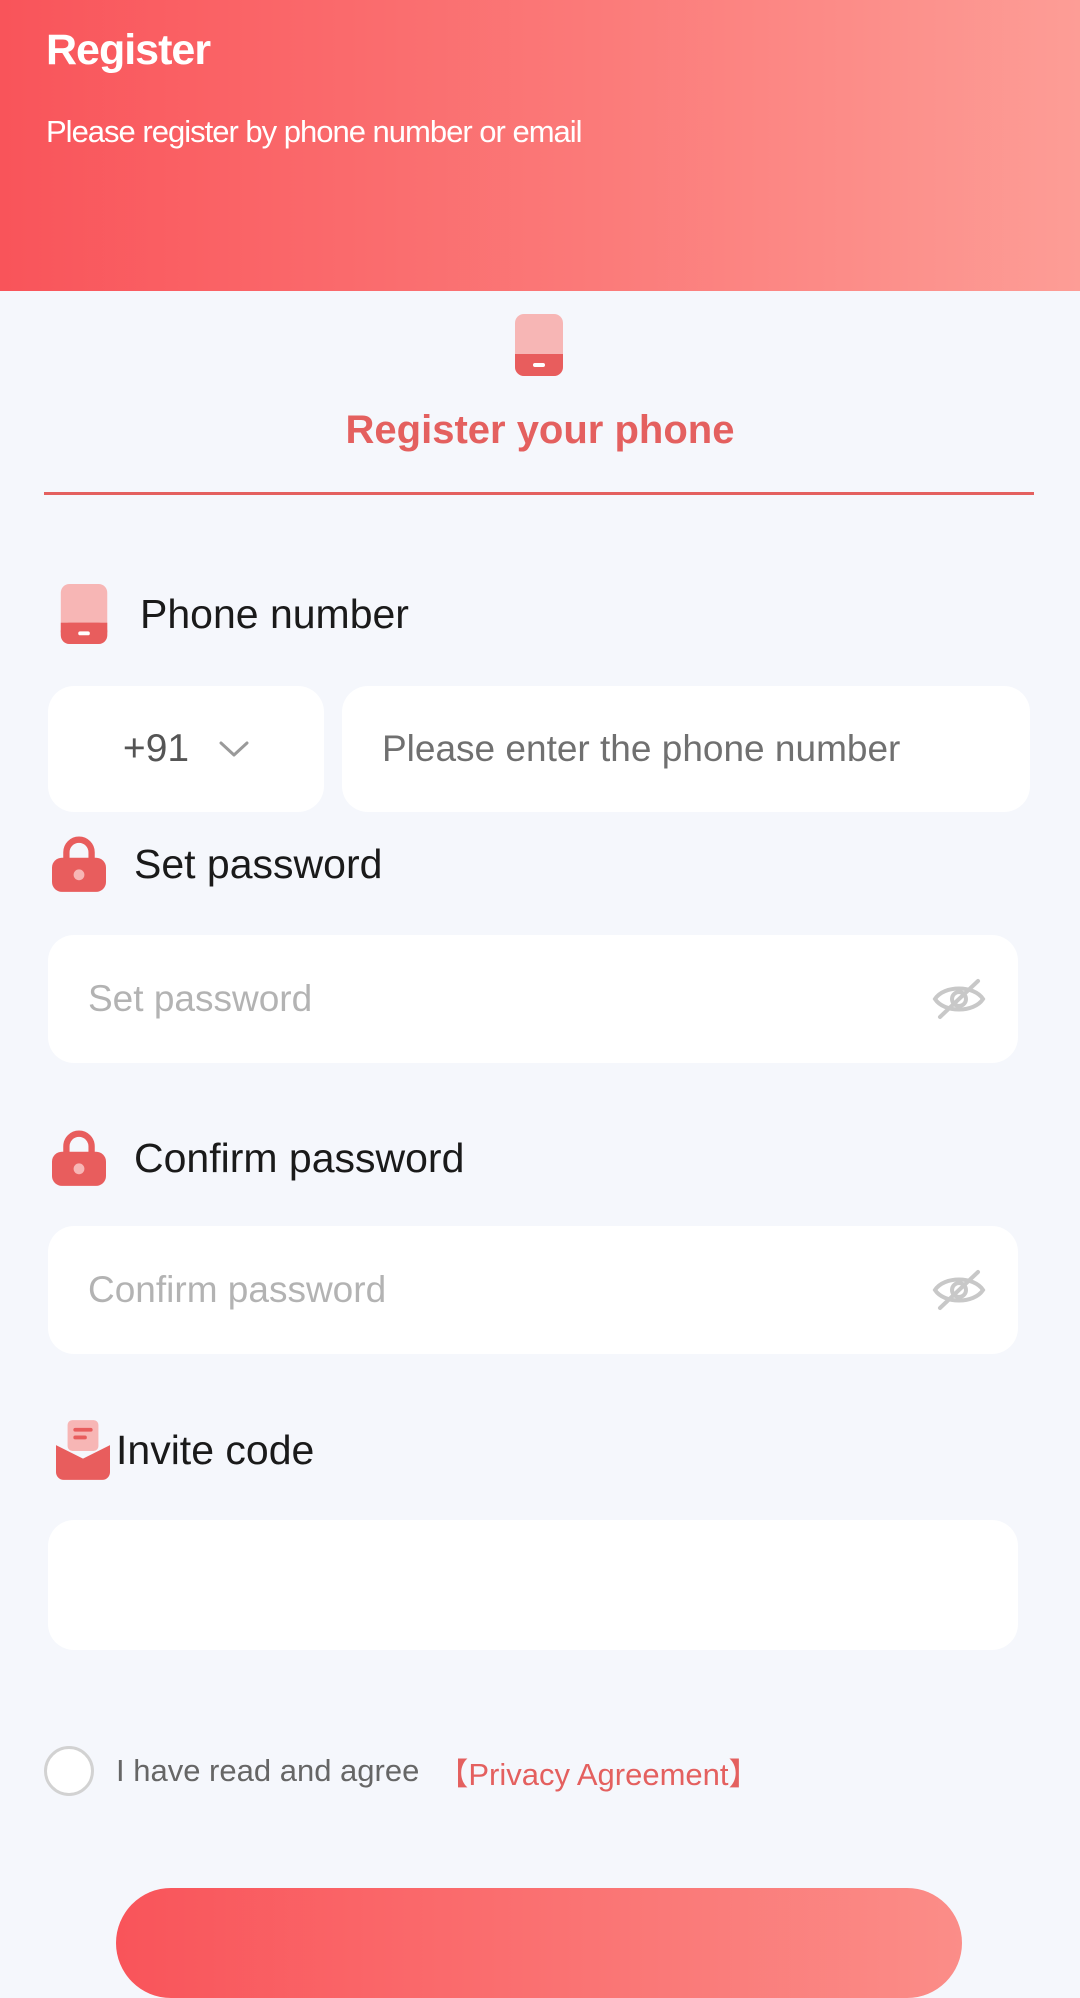 The height and width of the screenshot is (1998, 1080). What do you see at coordinates (299, 1157) in the screenshot?
I see `confirm-password-label-text: Confirm password` at bounding box center [299, 1157].